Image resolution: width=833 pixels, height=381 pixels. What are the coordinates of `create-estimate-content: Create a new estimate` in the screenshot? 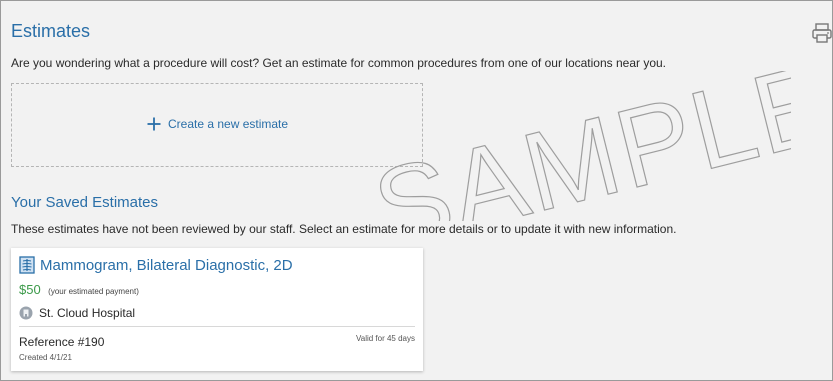 It's located at (217, 124).